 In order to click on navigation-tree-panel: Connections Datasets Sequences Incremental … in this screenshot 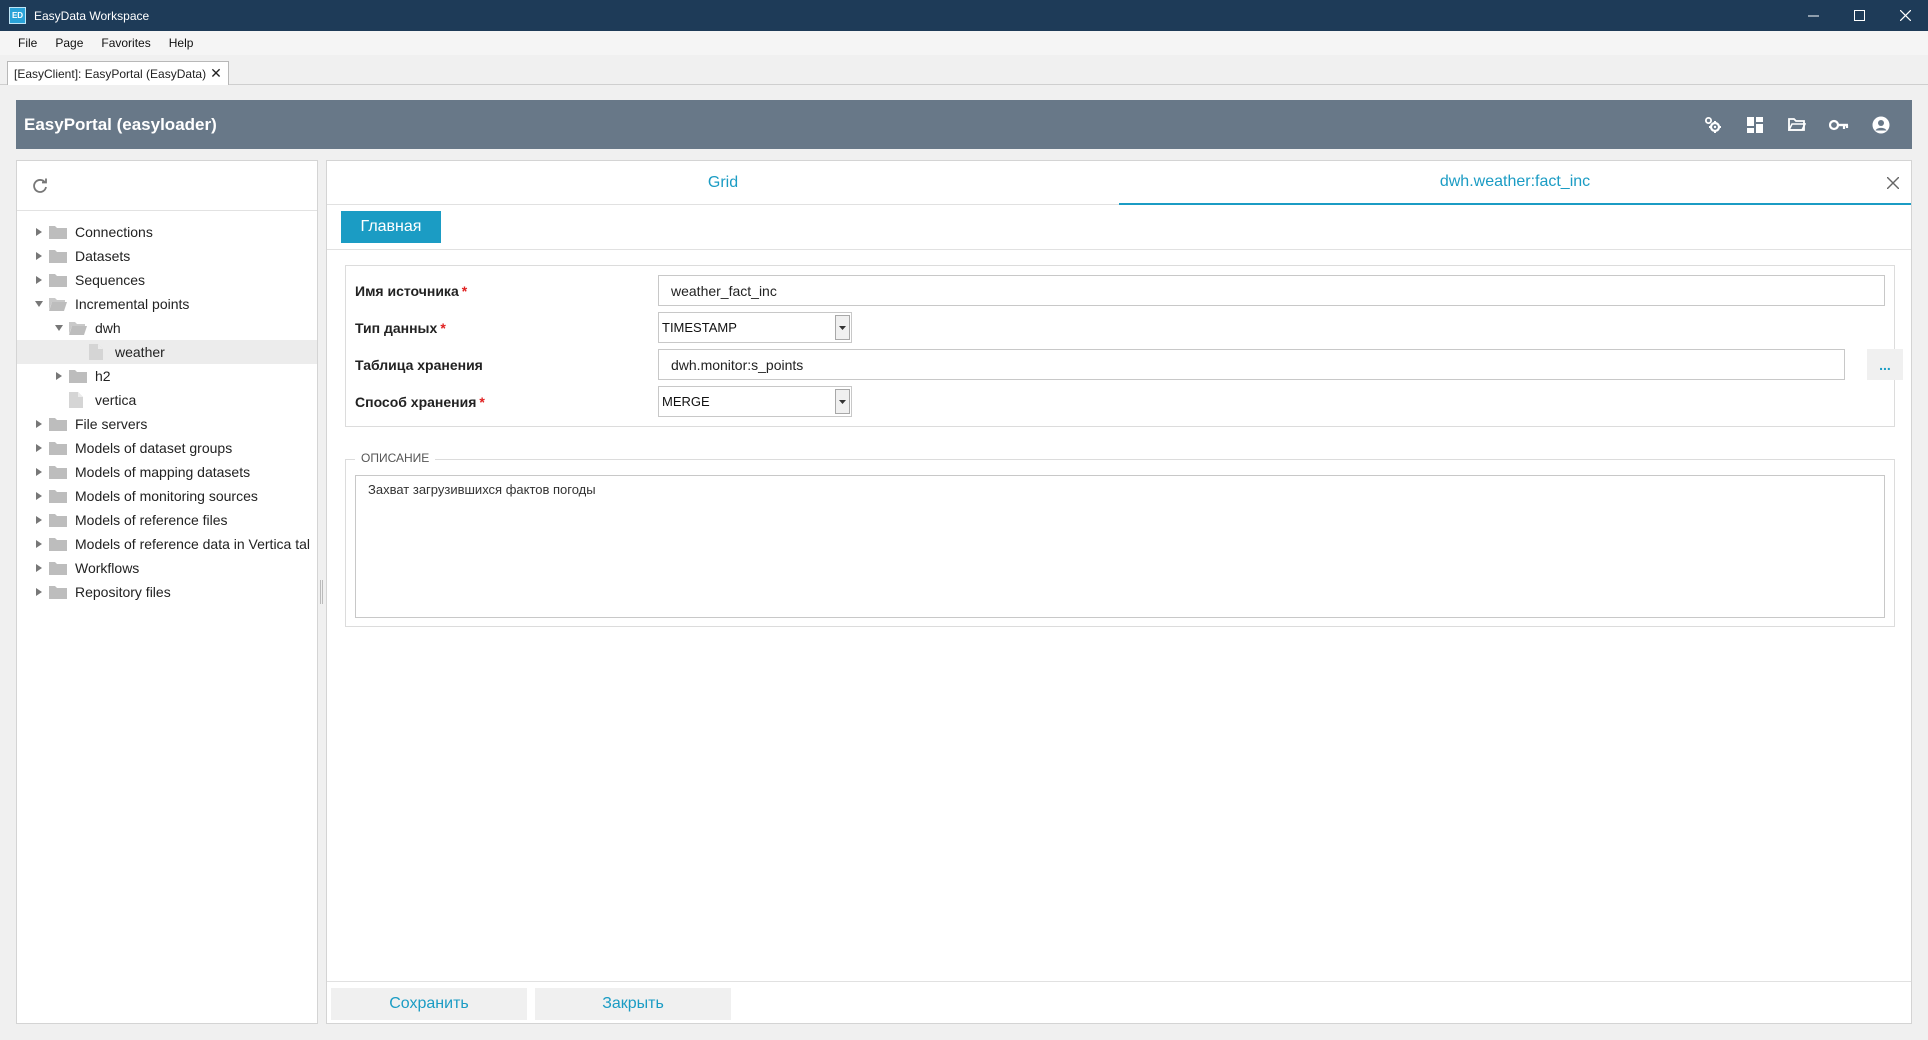, I will do `click(167, 592)`.